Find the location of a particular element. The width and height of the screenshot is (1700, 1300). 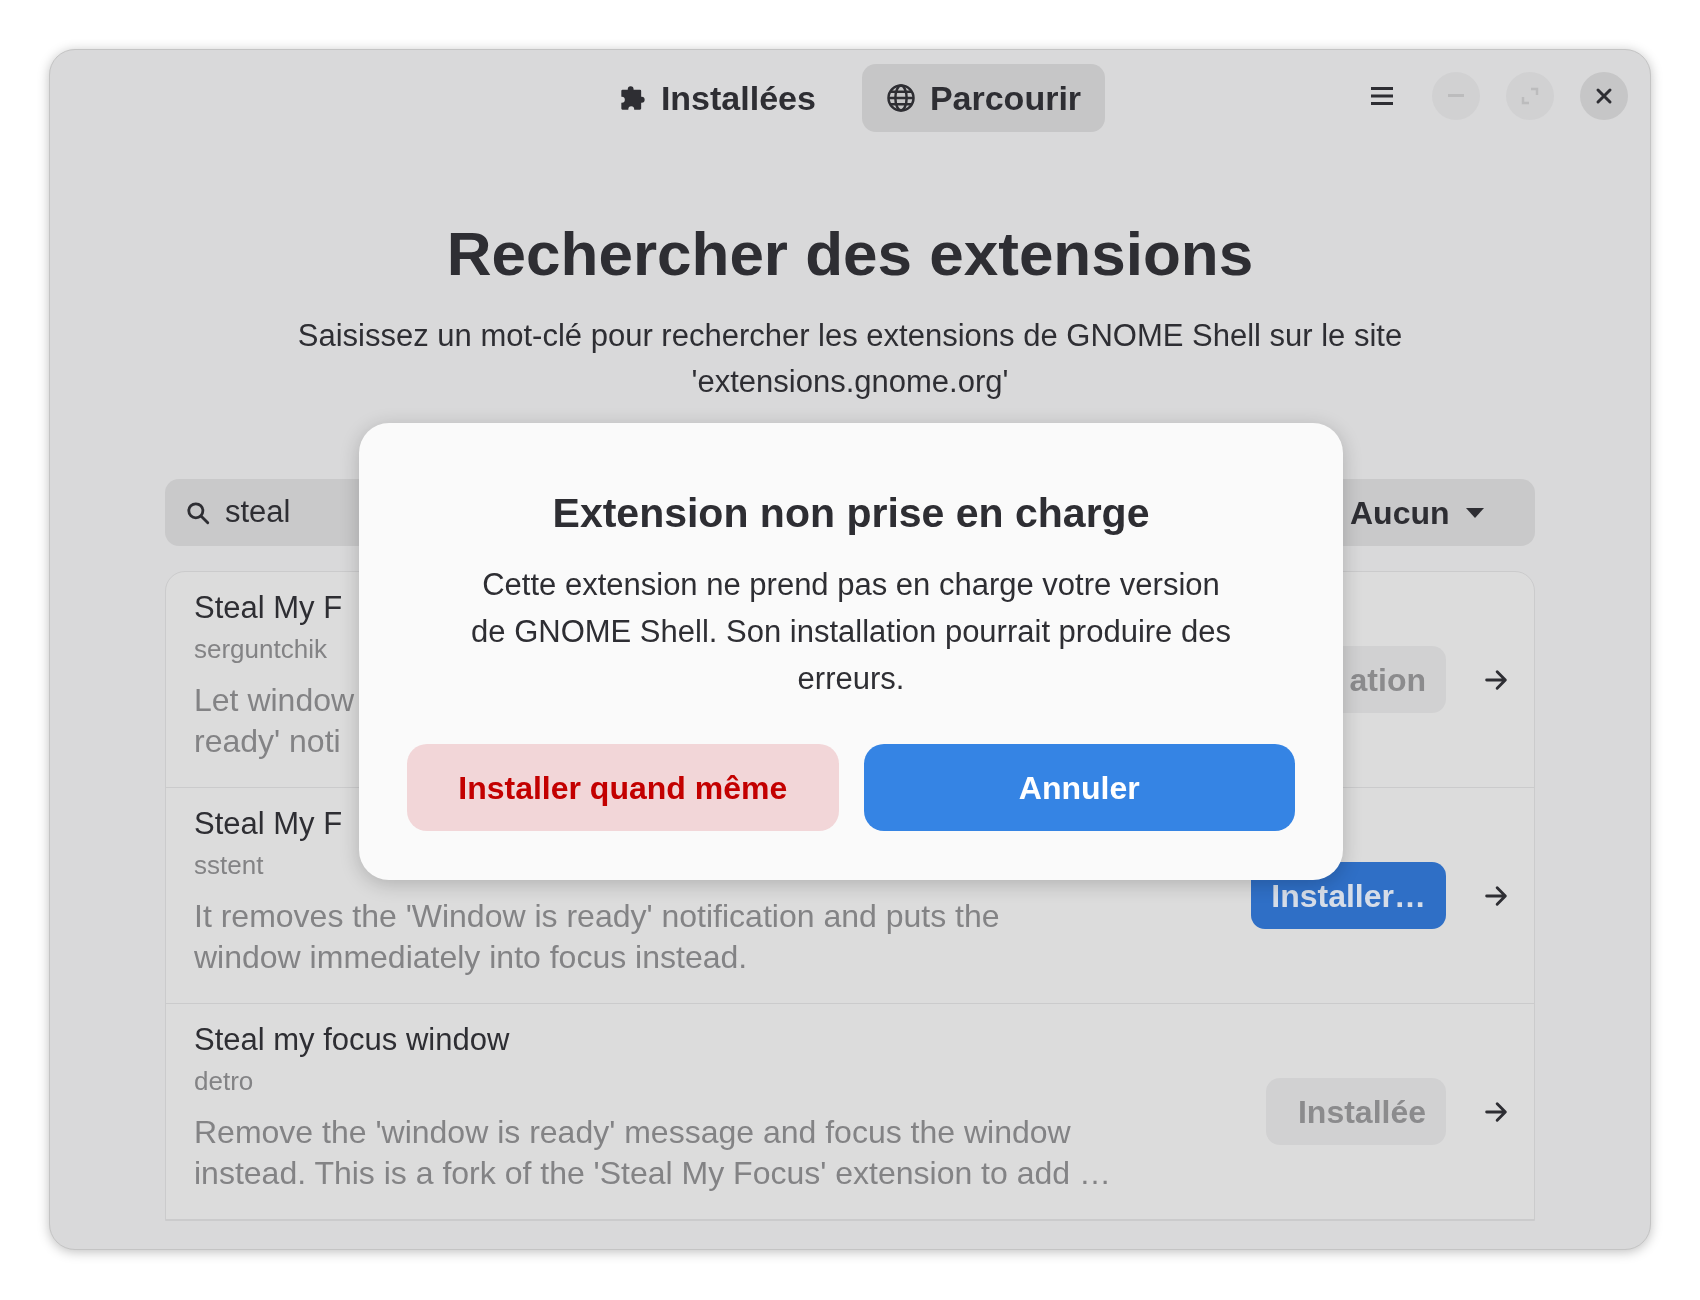

search-icon is located at coordinates (198, 512).